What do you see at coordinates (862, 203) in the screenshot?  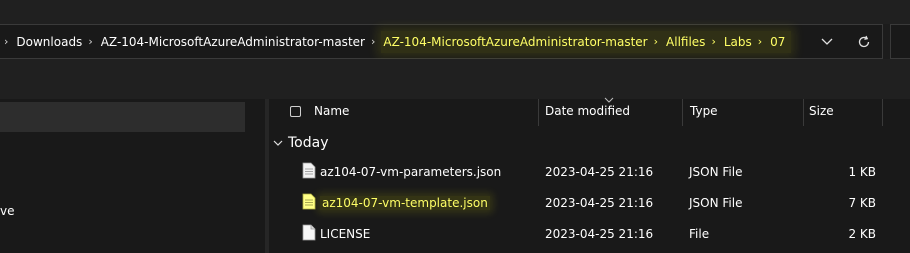 I see `file-size: 7 KB` at bounding box center [862, 203].